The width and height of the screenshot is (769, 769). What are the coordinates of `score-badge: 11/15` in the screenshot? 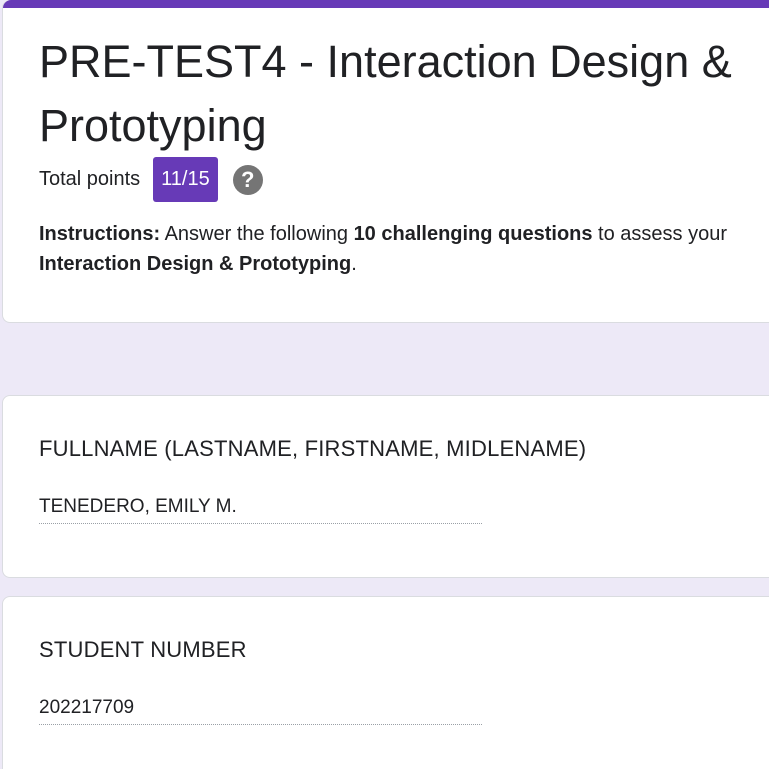 It's located at (185, 179).